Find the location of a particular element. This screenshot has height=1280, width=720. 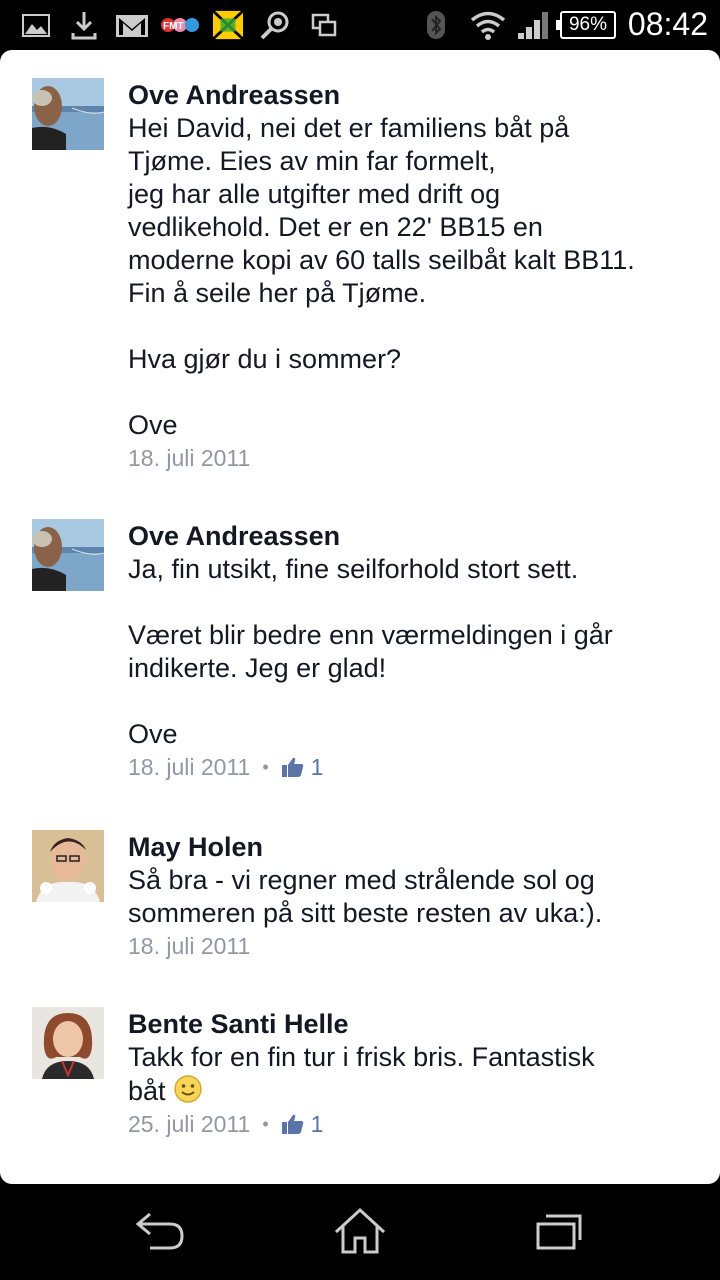

gmail-icon is located at coordinates (132, 26).